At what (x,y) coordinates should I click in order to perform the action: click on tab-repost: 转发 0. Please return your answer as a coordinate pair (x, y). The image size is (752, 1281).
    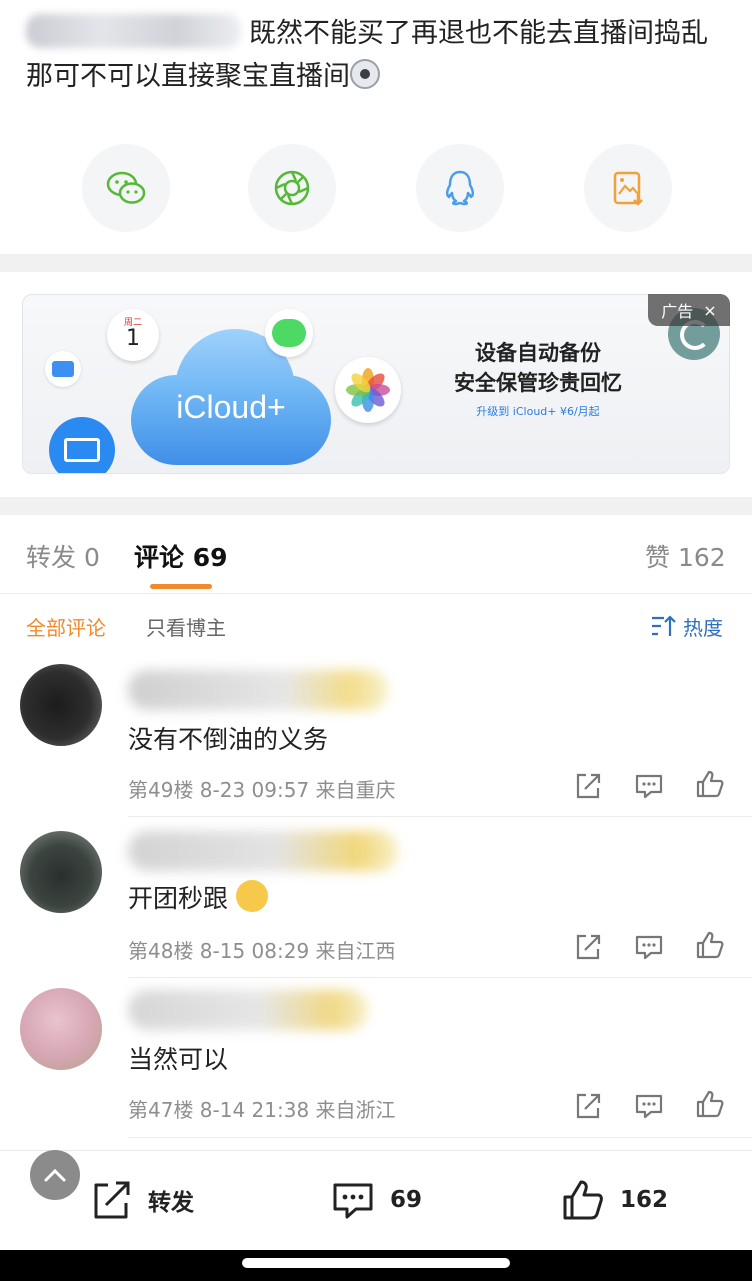
    Looking at the image, I should click on (63, 556).